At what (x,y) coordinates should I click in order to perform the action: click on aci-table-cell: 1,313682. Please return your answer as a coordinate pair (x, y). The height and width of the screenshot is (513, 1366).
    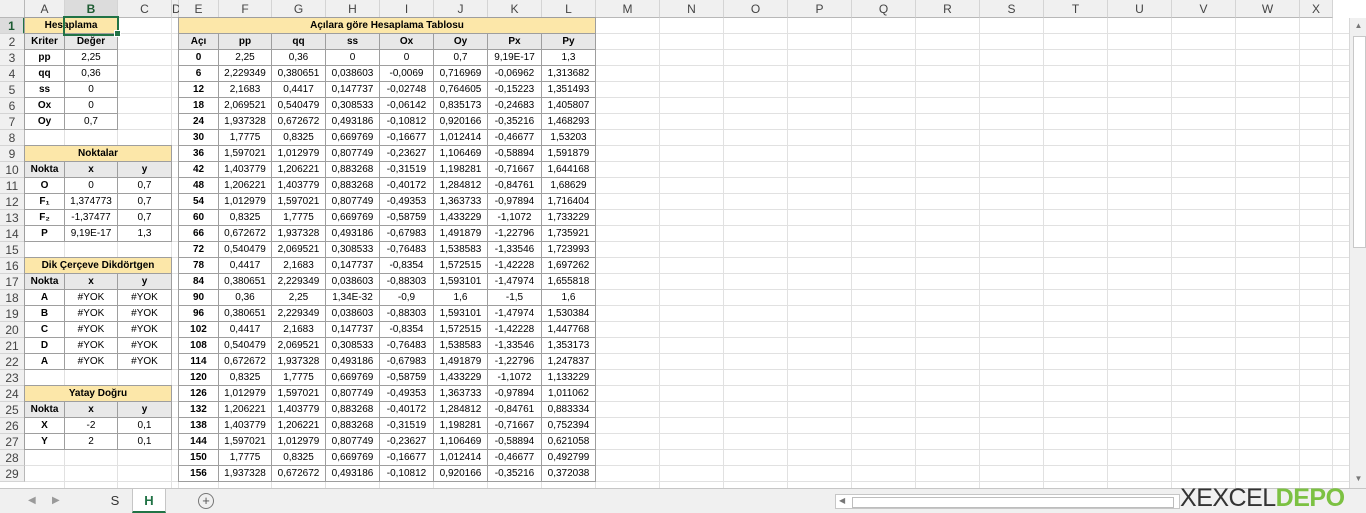
    Looking at the image, I should click on (568, 73).